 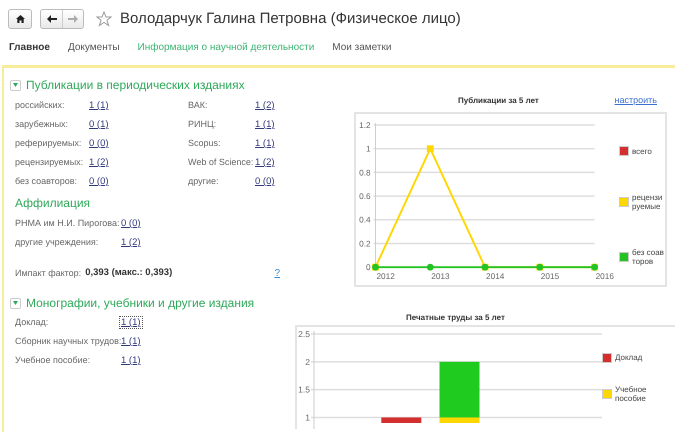 What do you see at coordinates (362, 47) in the screenshot?
I see `tab: Мои заметки` at bounding box center [362, 47].